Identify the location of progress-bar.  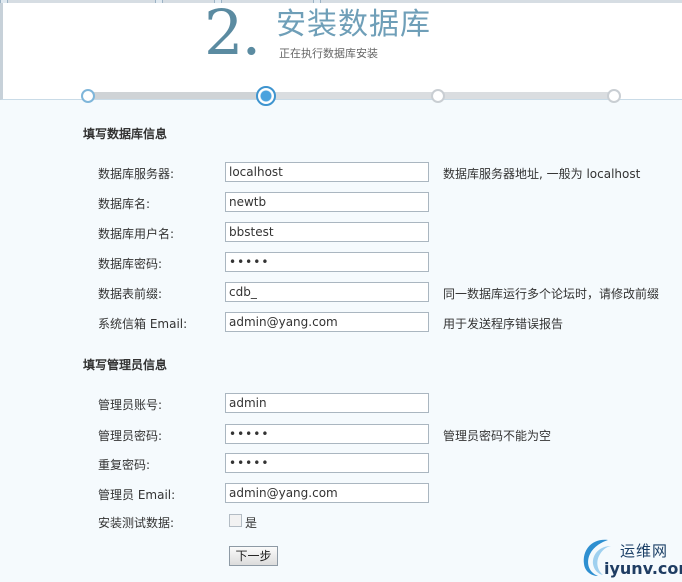
(351, 95).